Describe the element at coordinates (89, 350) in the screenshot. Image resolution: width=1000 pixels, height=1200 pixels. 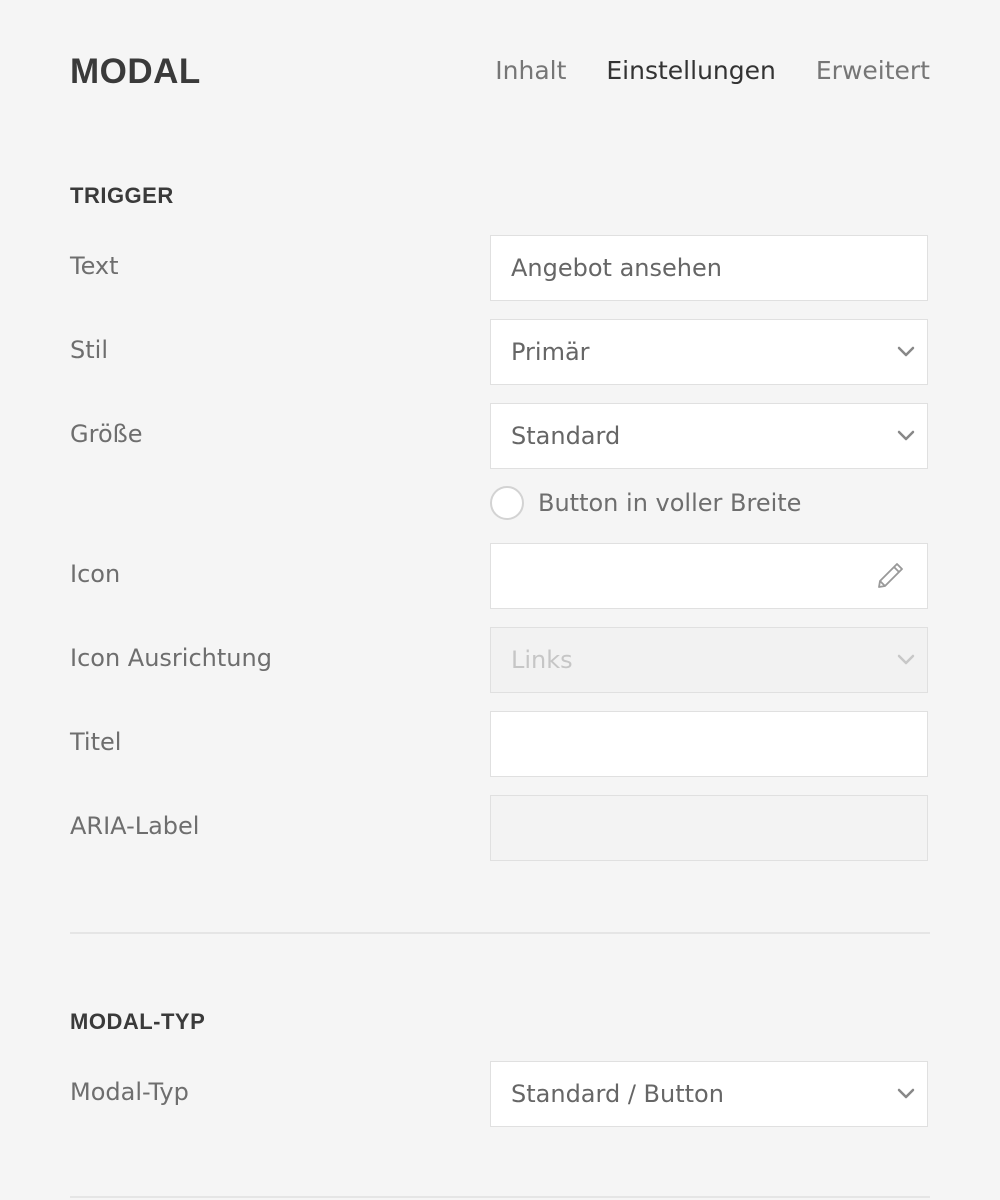
I see `style-label: Stil` at that location.